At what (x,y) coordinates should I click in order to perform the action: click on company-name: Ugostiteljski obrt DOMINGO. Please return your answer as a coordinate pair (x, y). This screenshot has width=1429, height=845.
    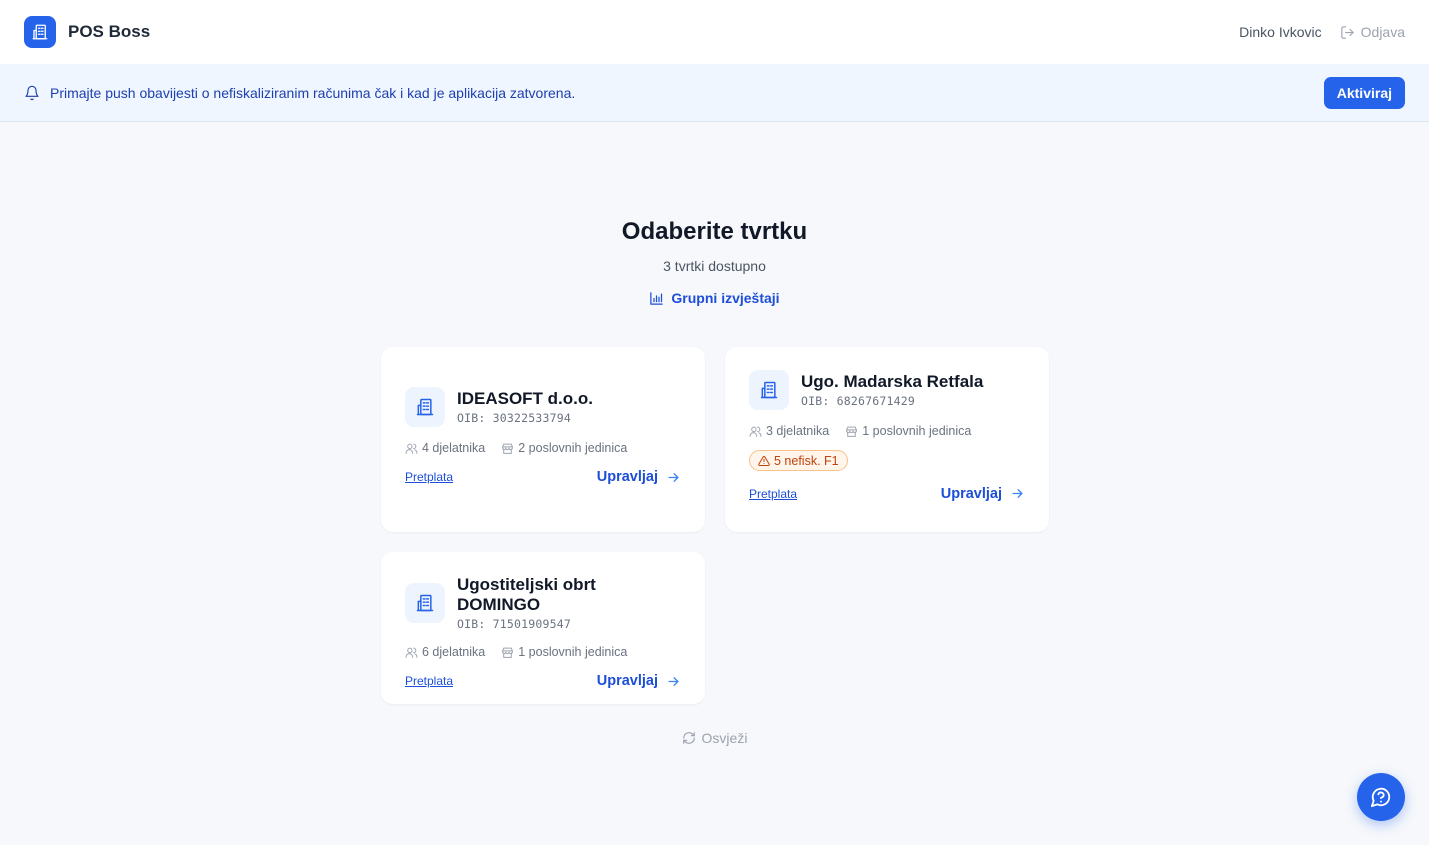
    Looking at the image, I should click on (526, 594).